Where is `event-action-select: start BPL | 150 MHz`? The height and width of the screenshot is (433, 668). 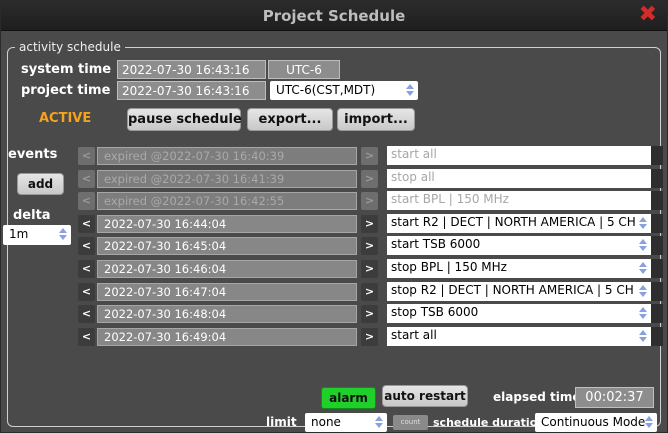 event-action-select: start BPL | 150 MHz is located at coordinates (519, 200).